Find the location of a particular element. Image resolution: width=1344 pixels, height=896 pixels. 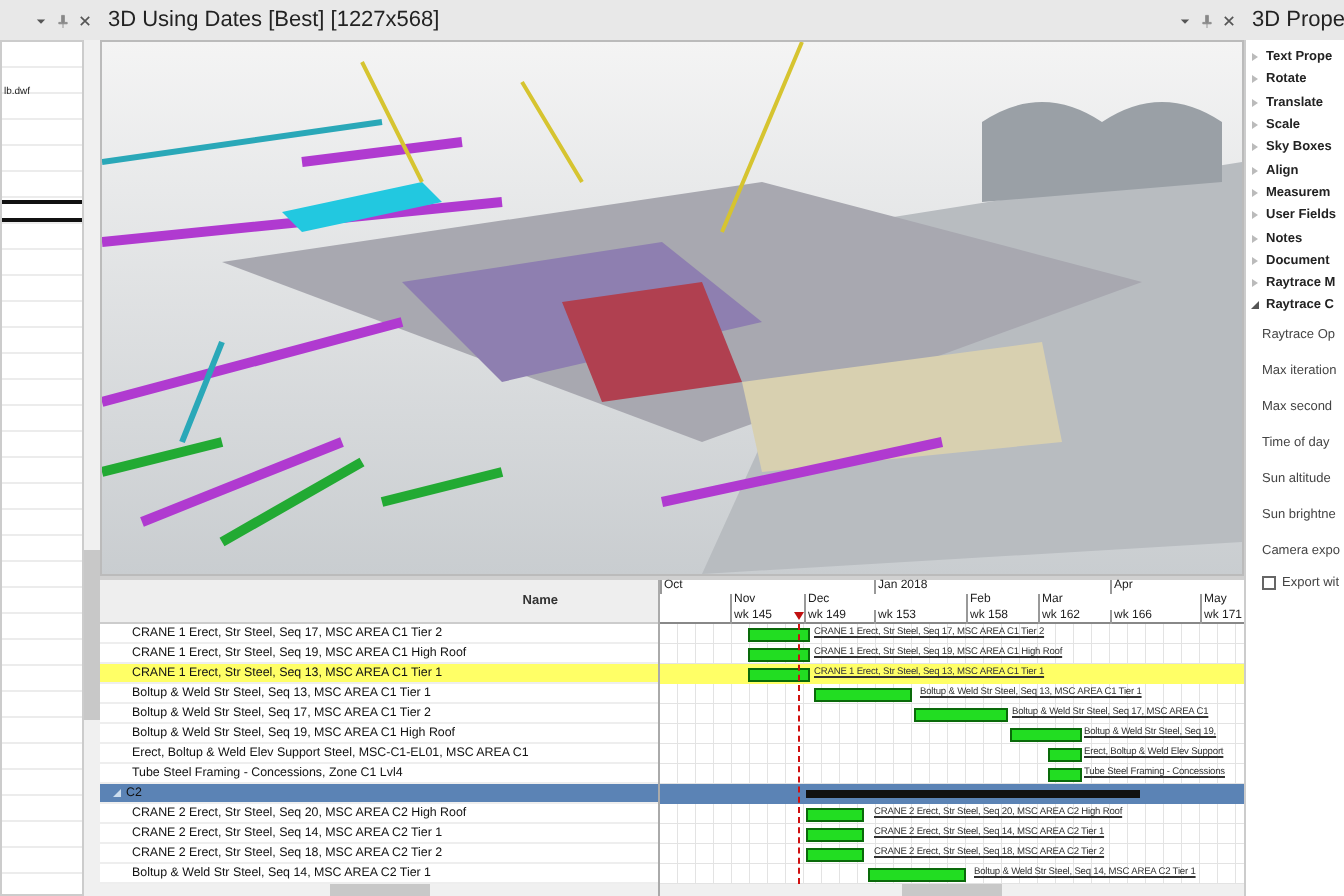

window-title: 3D Using Dates [Best] [1227x568] is located at coordinates (274, 20).